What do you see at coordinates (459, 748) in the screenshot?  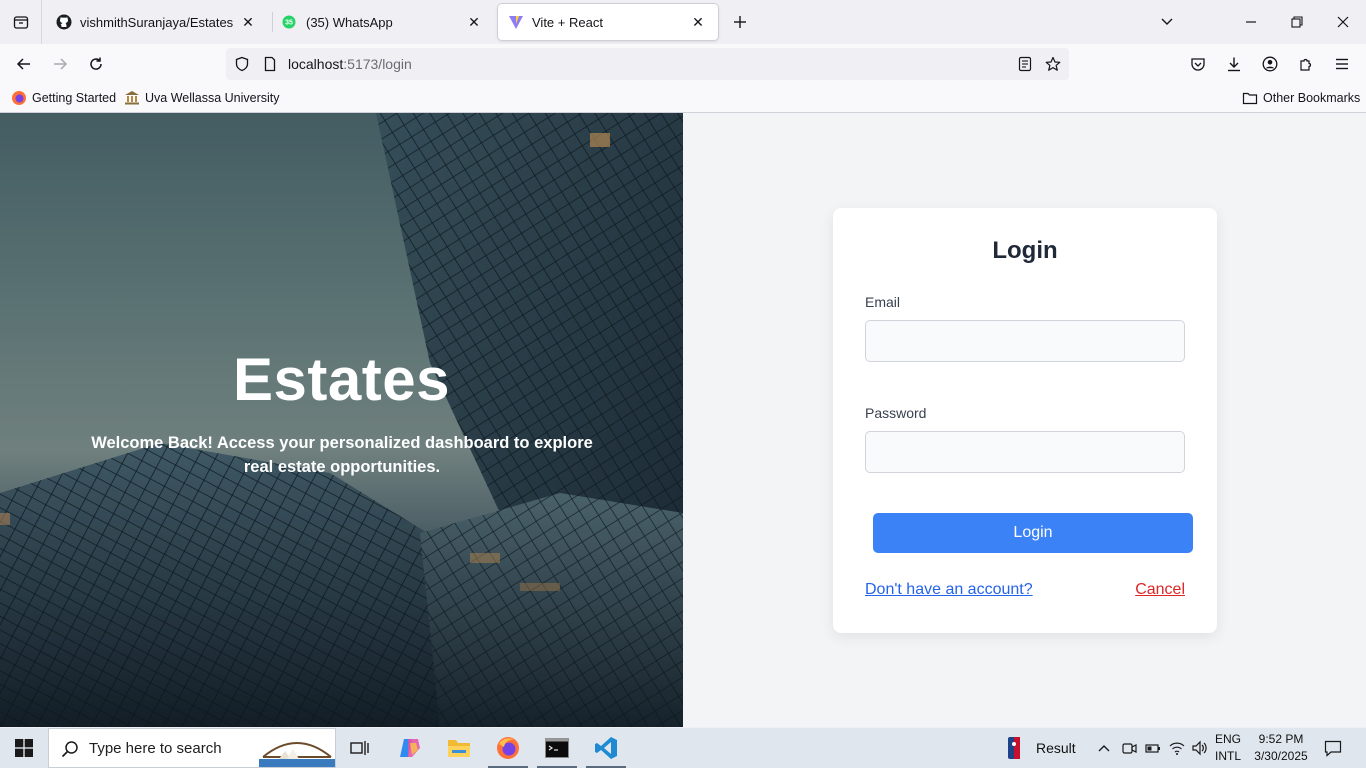 I see `file-explorer-button` at bounding box center [459, 748].